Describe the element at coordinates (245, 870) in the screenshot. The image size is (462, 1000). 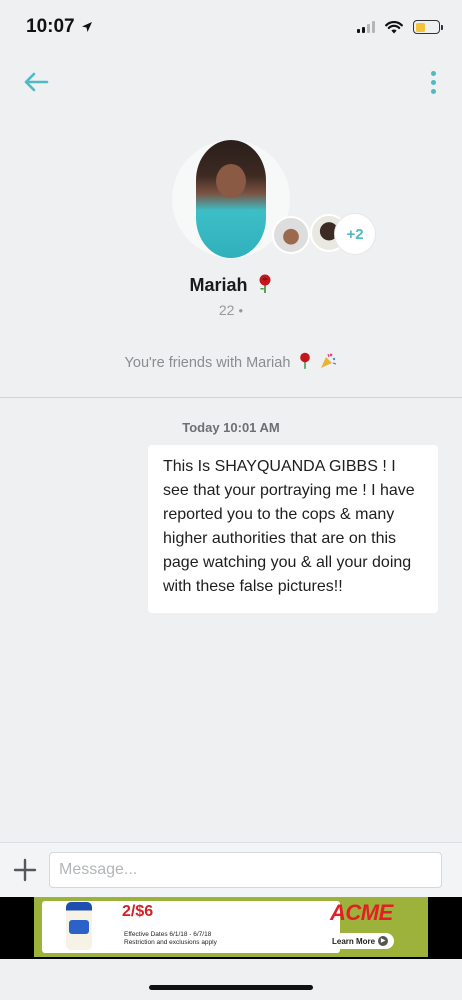
I see `message-input` at that location.